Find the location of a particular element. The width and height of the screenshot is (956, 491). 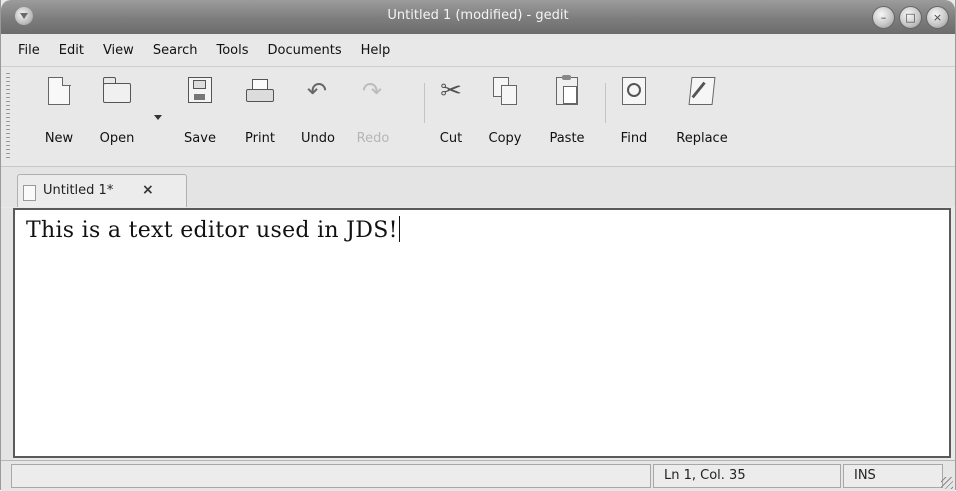

new-document-icon is located at coordinates (59, 90).